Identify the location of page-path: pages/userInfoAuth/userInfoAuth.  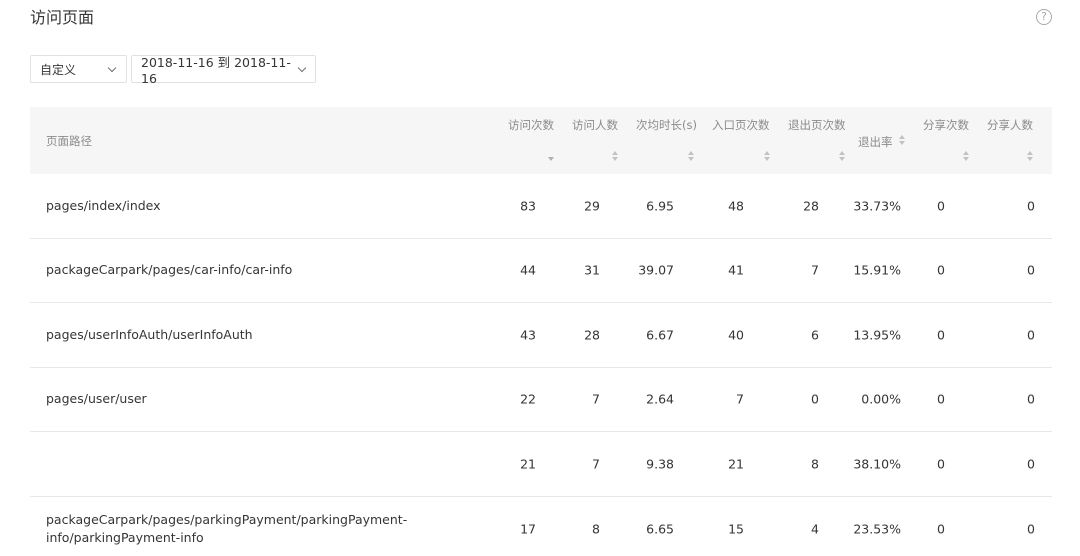
(149, 334).